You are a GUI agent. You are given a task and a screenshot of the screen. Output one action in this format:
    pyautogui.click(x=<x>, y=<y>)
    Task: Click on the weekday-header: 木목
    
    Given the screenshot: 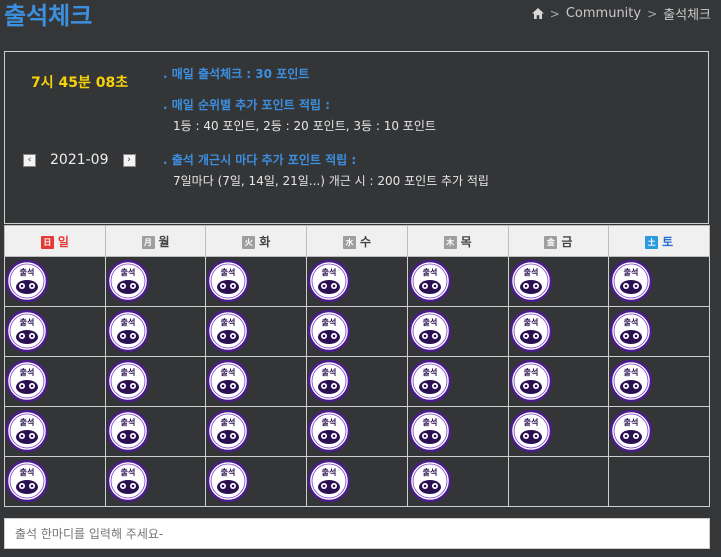 What is the action you would take?
    pyautogui.click(x=457, y=241)
    